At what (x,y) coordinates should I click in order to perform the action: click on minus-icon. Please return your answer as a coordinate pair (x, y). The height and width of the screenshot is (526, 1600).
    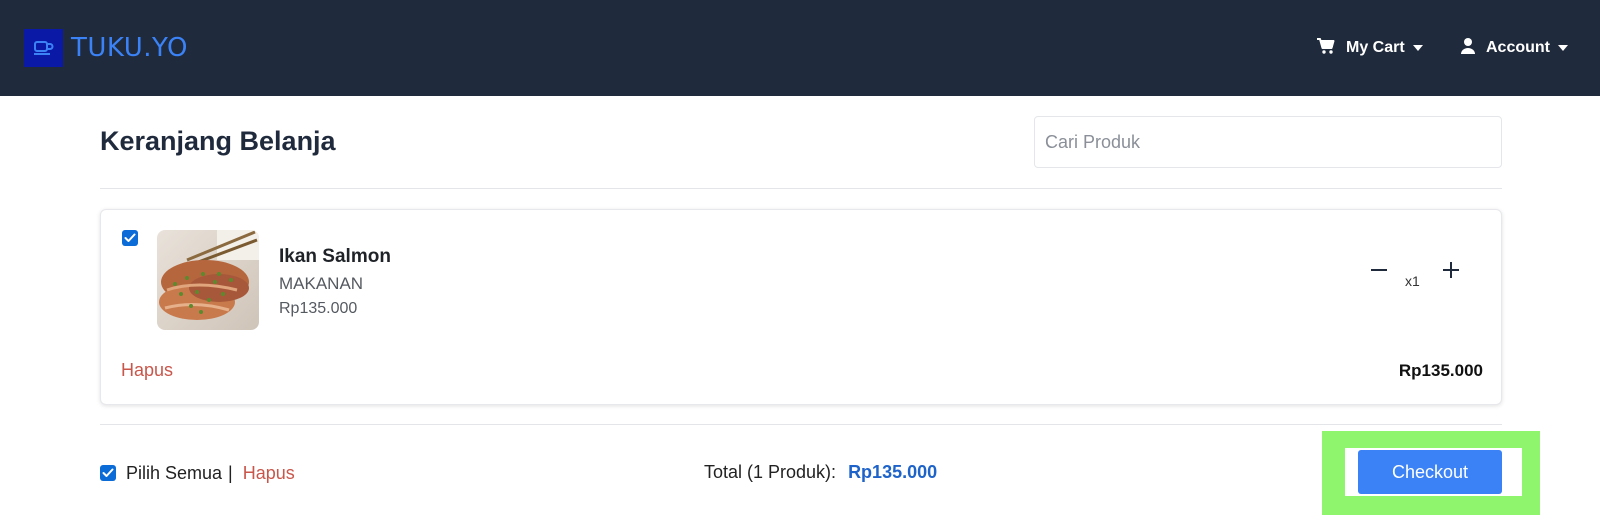
    Looking at the image, I should click on (1379, 270).